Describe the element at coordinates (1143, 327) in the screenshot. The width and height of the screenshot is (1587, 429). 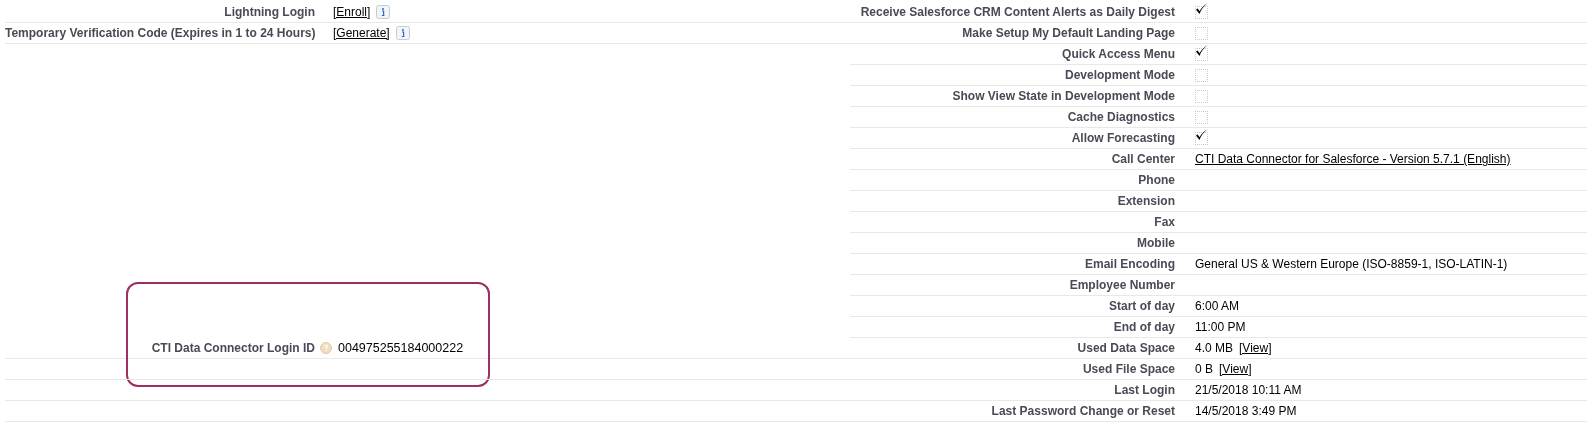
I see `field-label: End of day` at that location.